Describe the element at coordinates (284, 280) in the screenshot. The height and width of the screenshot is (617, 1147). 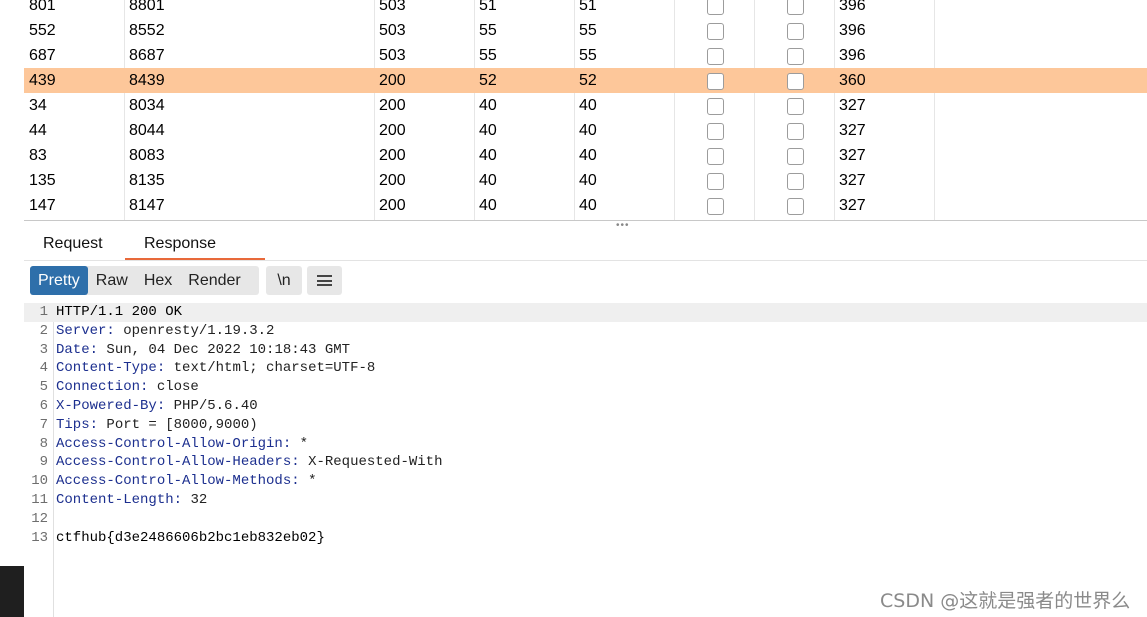
I see `newline-toggle-button: \n` at that location.